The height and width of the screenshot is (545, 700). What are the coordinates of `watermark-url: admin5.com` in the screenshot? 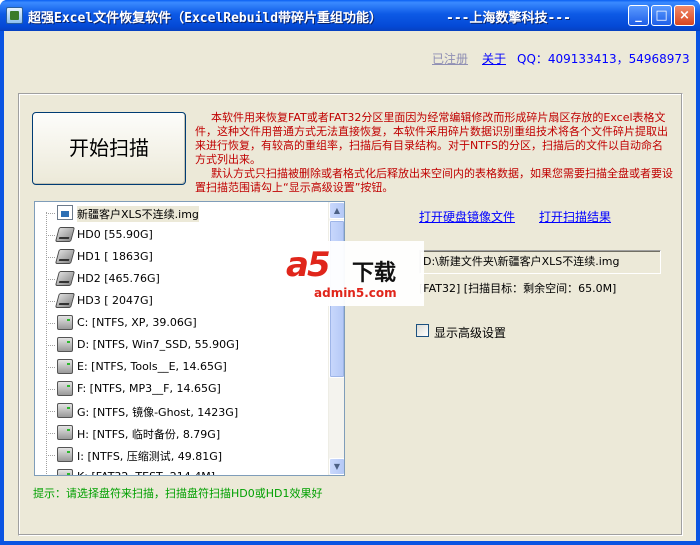 It's located at (355, 293).